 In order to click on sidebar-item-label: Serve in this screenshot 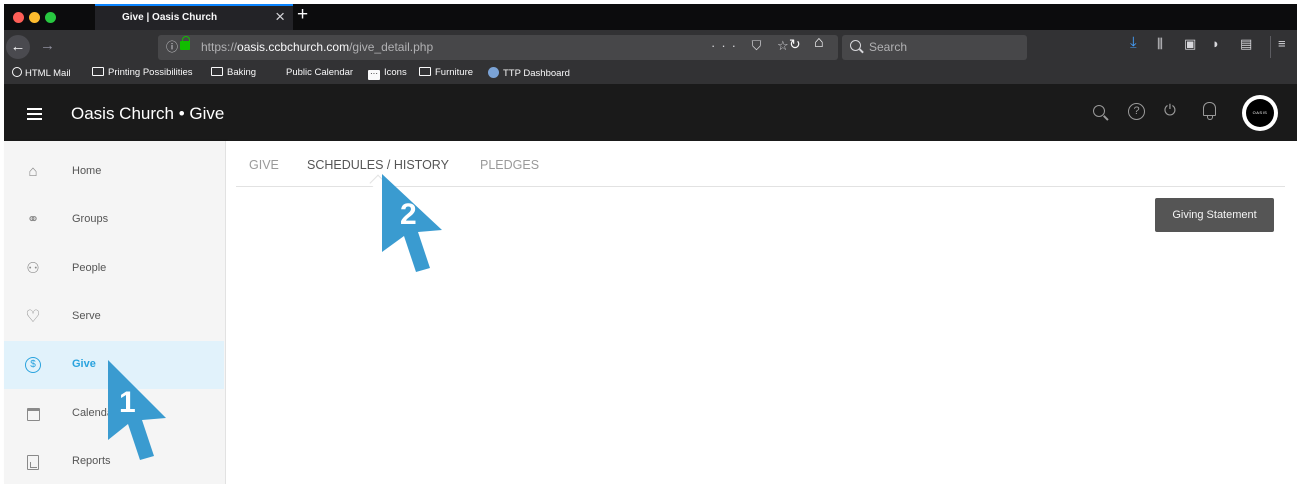, I will do `click(86, 316)`.